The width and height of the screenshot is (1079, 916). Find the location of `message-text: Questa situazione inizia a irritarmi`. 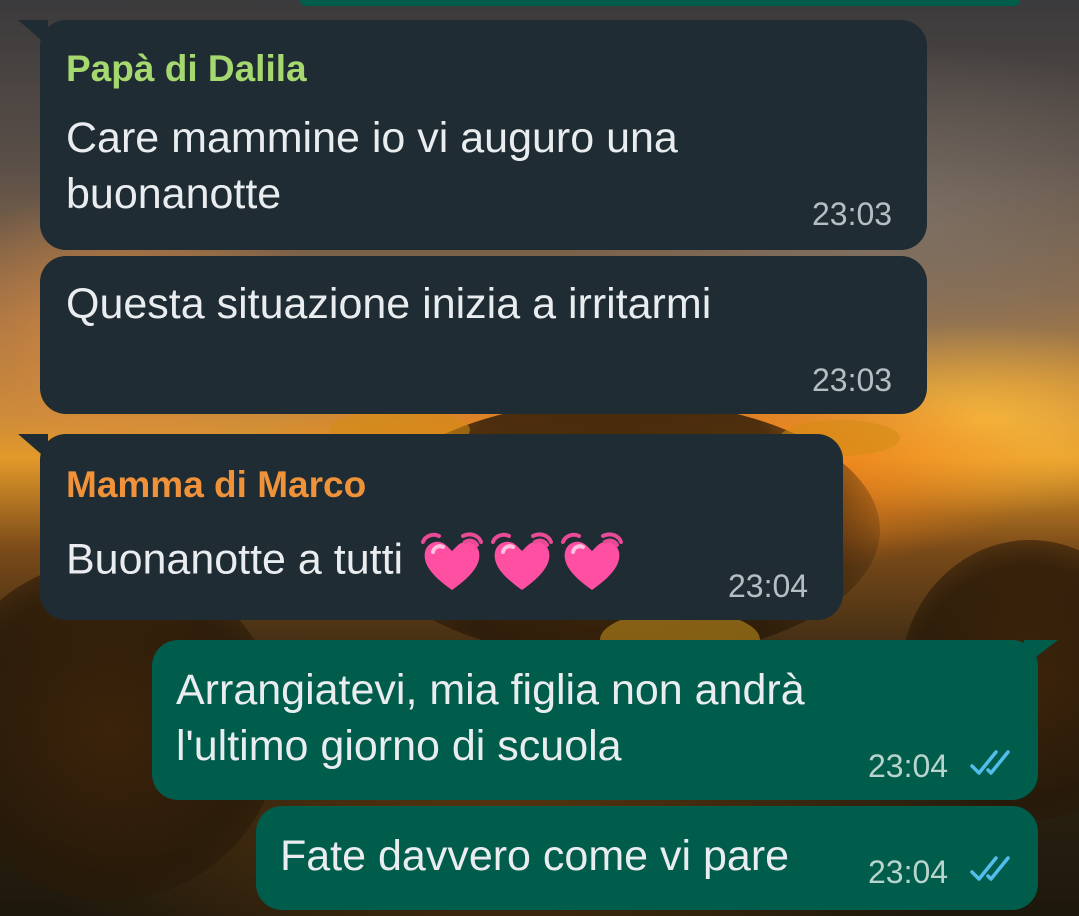

message-text: Questa situazione inizia a irritarmi is located at coordinates (389, 304).